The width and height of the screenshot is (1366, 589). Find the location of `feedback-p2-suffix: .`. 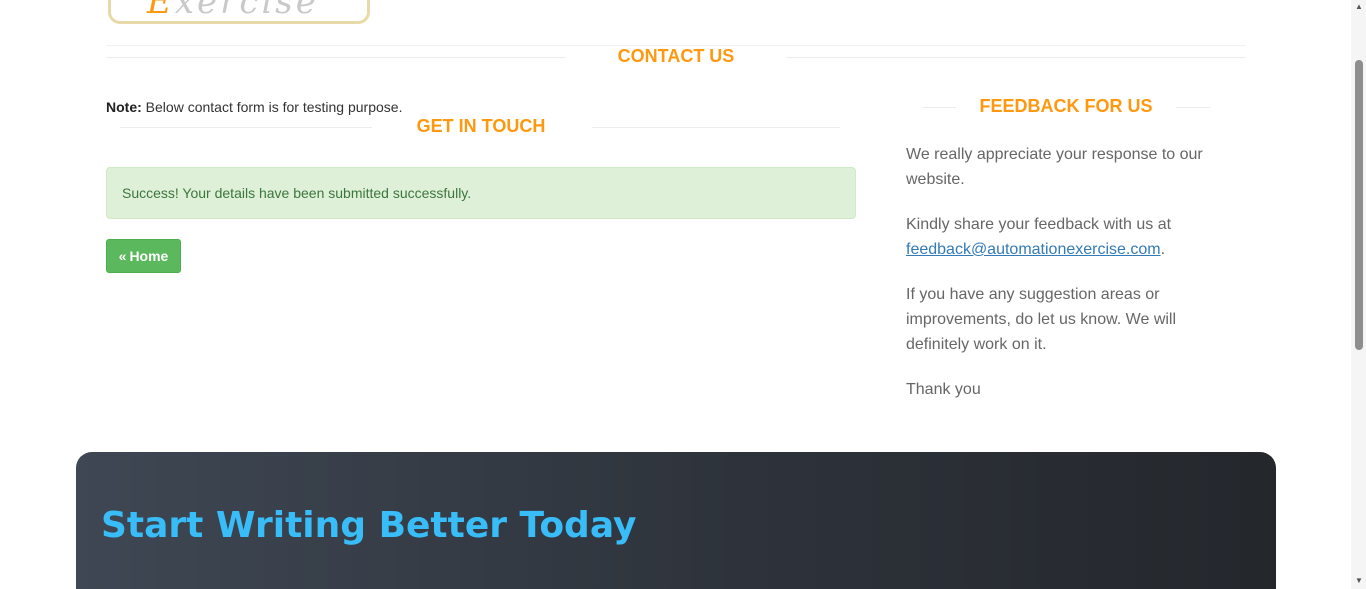

feedback-p2-suffix: . is located at coordinates (1163, 249).